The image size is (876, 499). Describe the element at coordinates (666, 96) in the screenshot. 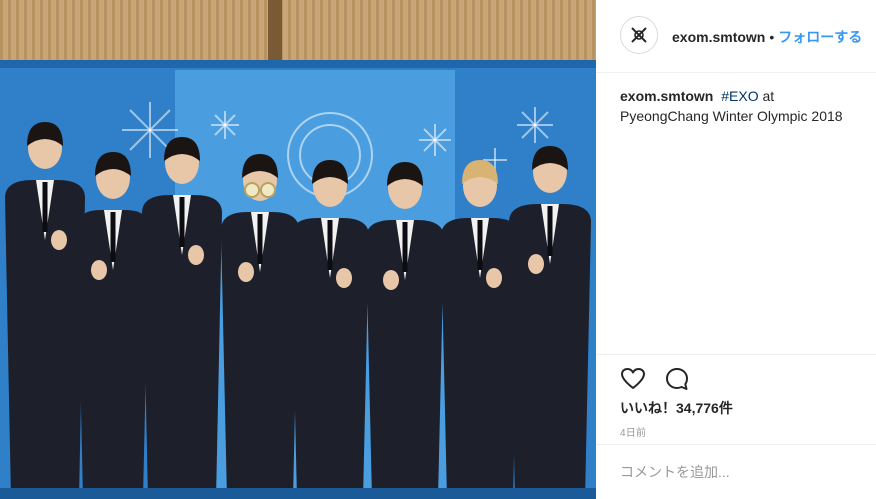

I see `caption-username-link: exom.smtown` at that location.